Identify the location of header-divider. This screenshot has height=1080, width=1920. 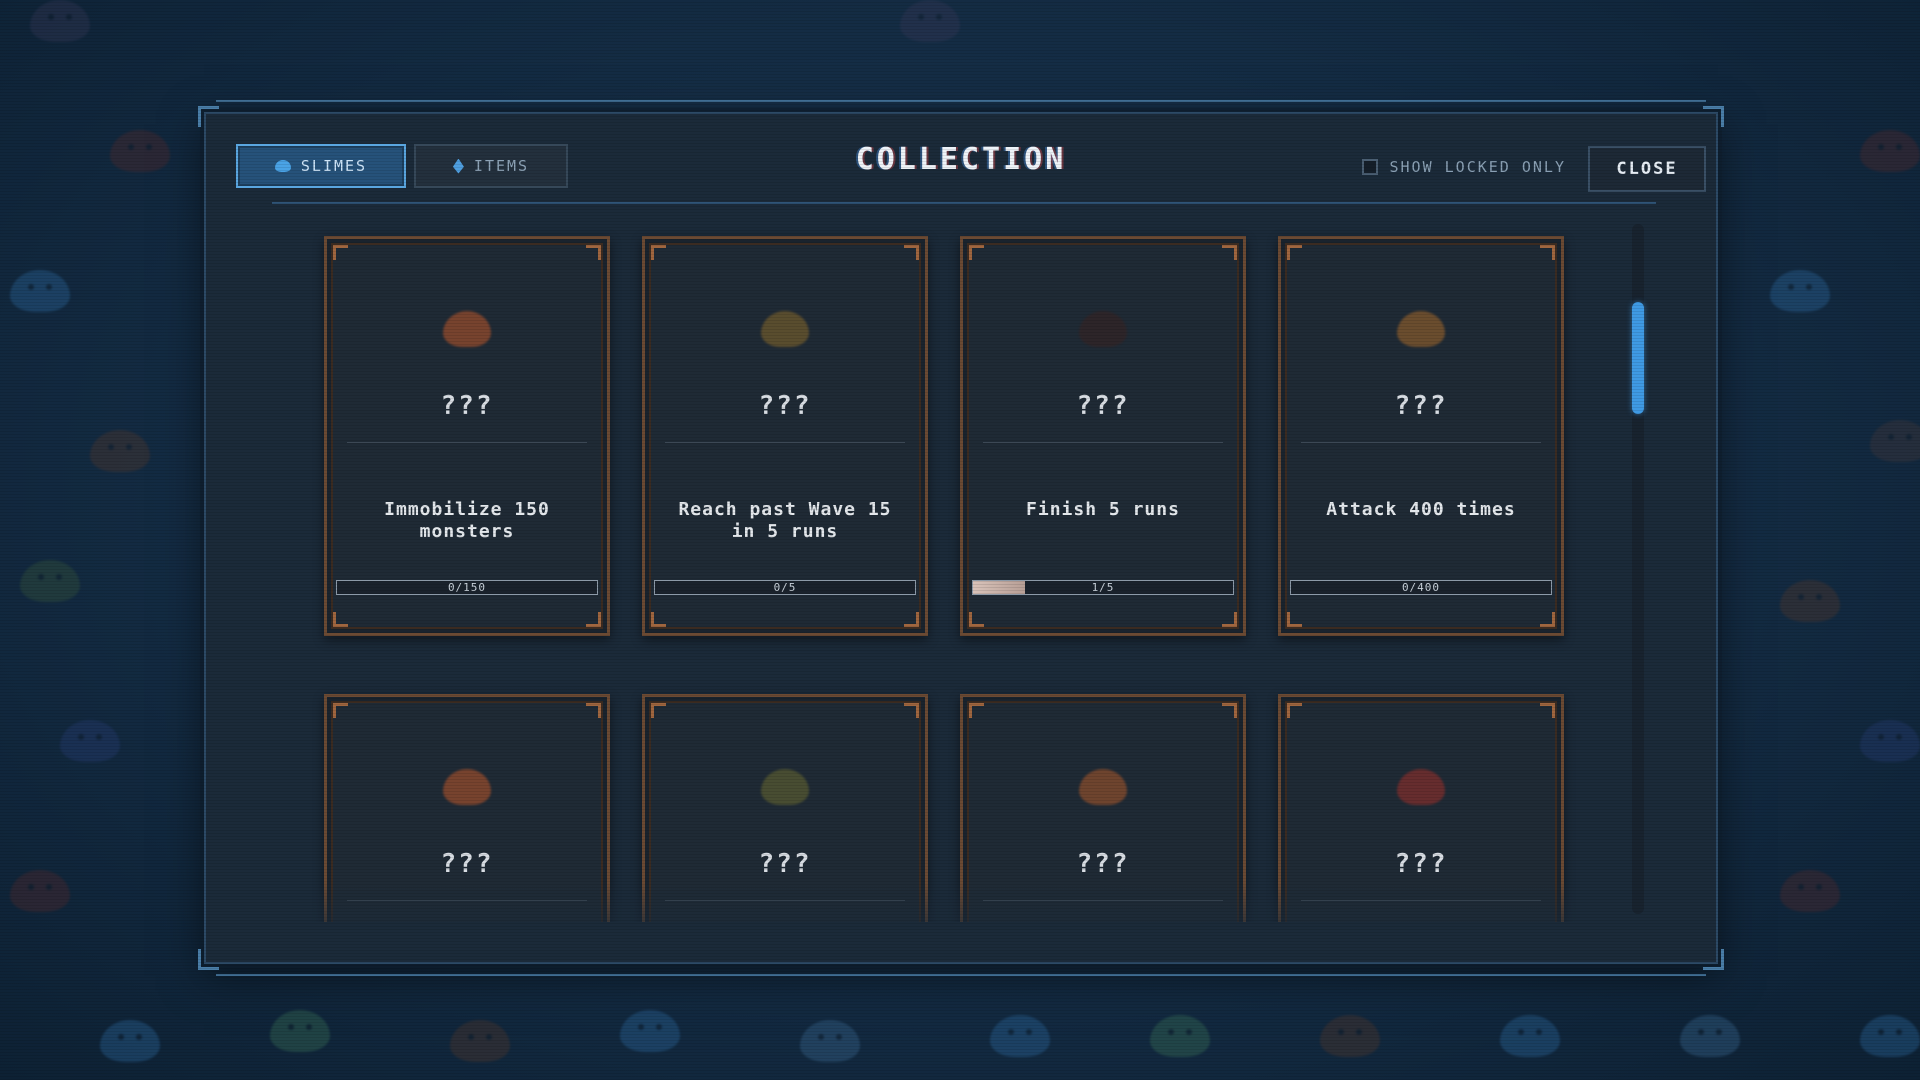
(964, 203).